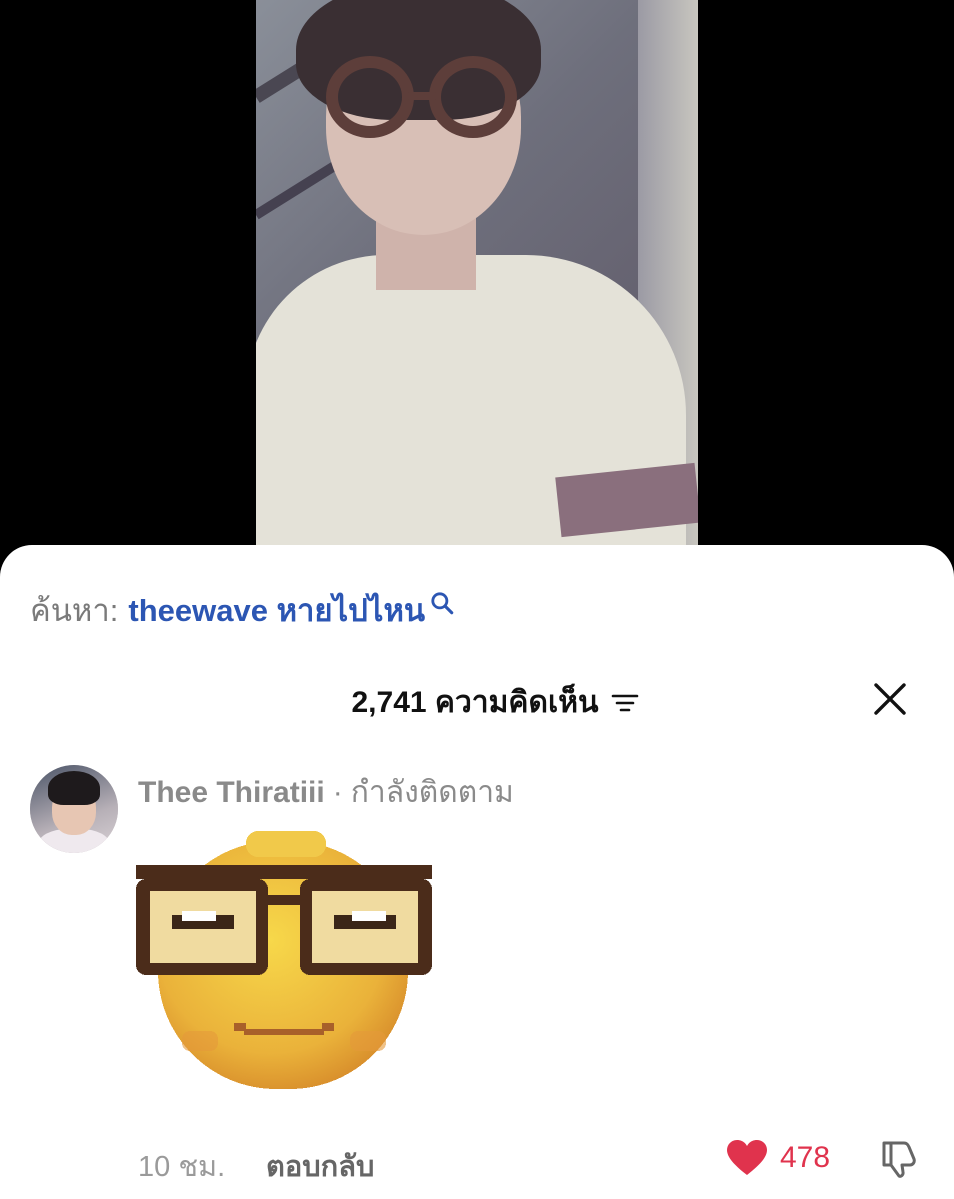  What do you see at coordinates (276, 610) in the screenshot?
I see `search-query-link: theewave หายไปไหน` at bounding box center [276, 610].